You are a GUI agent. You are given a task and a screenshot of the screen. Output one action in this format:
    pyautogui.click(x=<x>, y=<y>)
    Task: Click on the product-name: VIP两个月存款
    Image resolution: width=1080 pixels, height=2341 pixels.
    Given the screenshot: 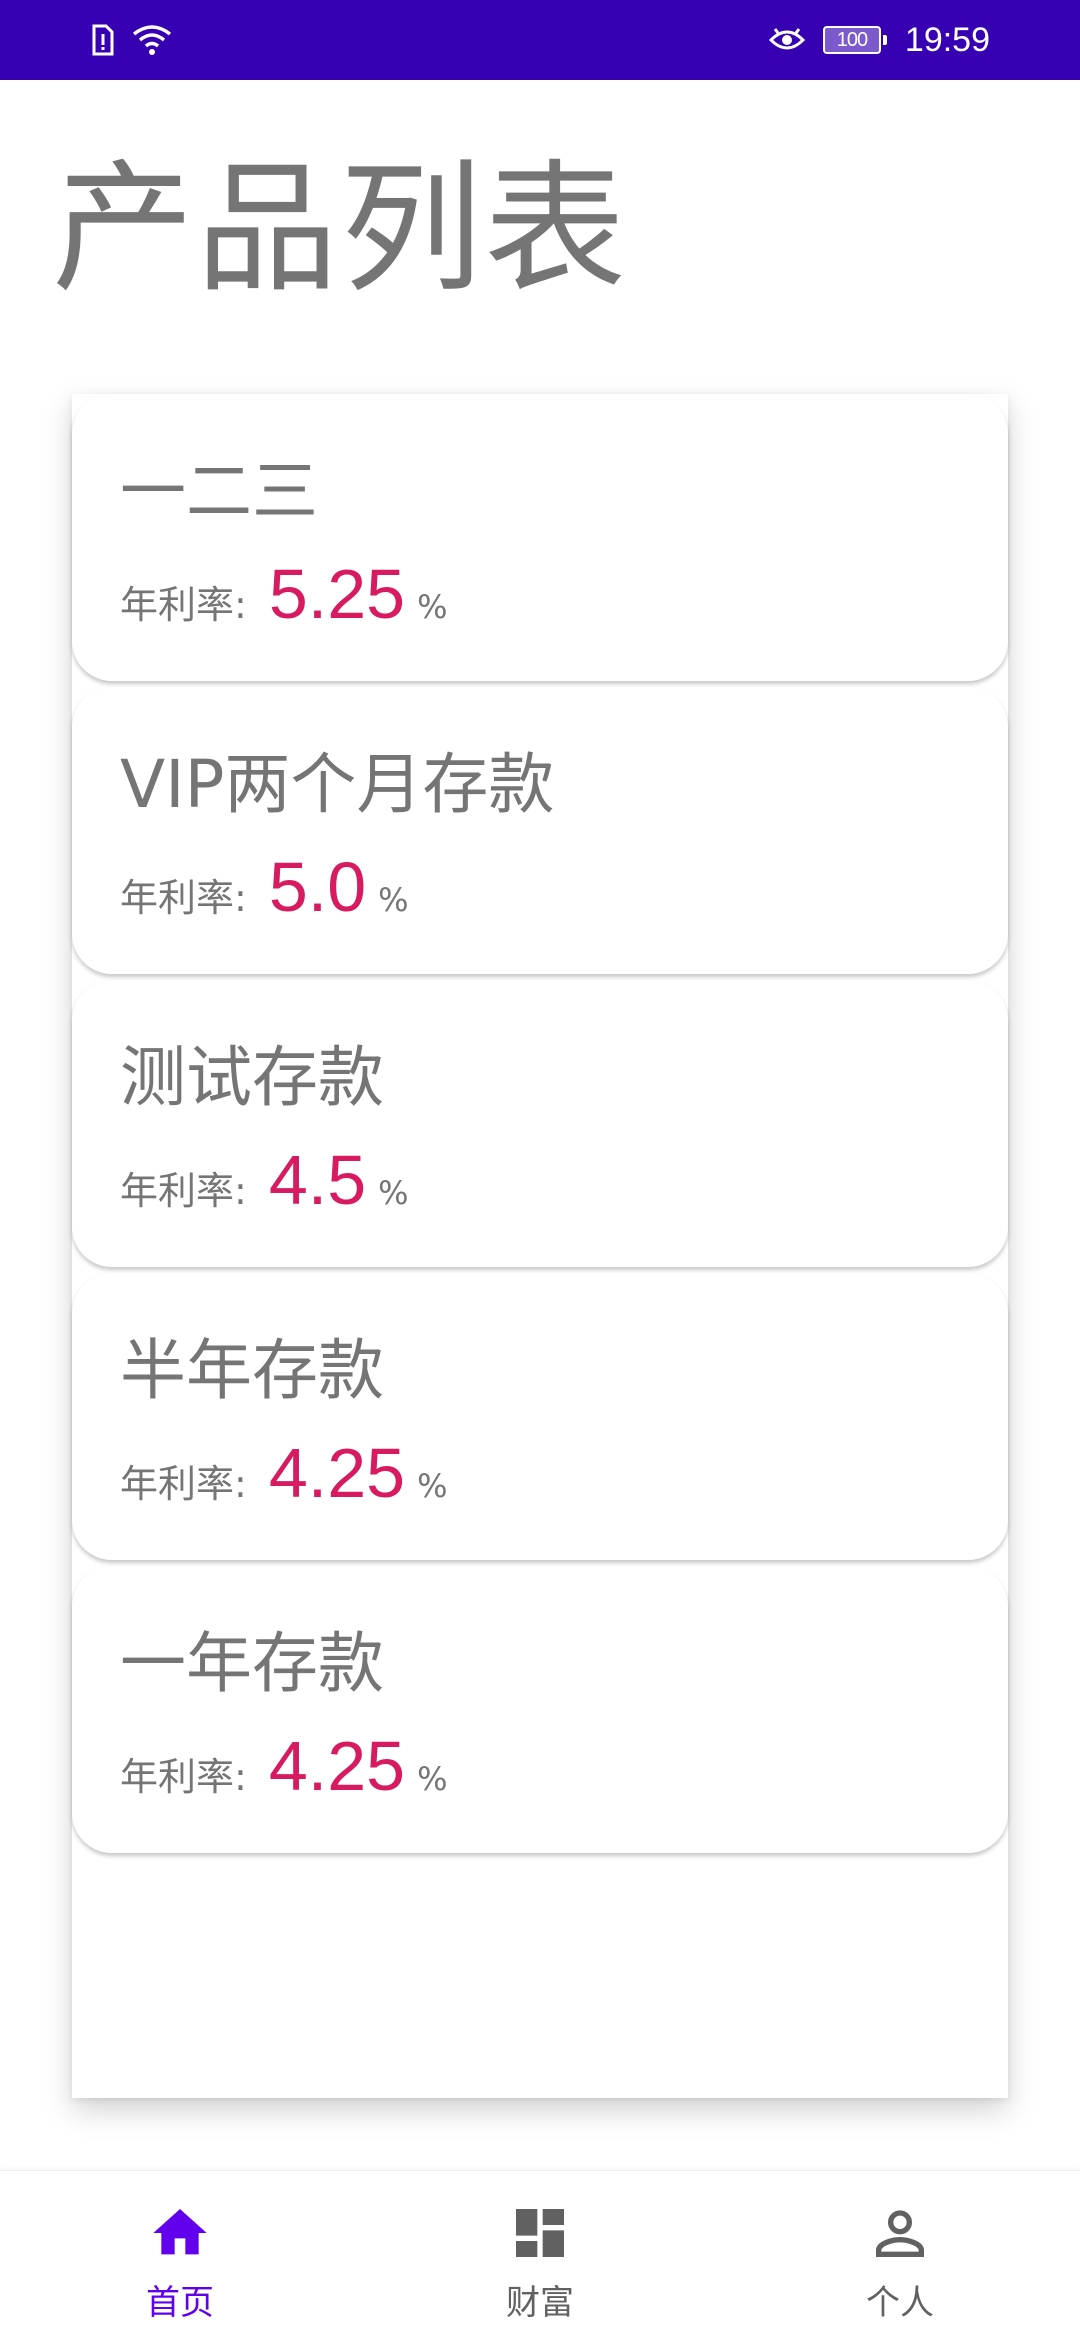 What is the action you would take?
    pyautogui.click(x=337, y=784)
    